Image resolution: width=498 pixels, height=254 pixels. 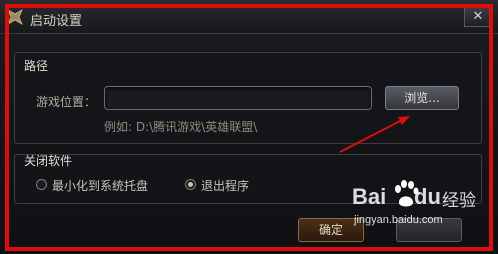 I want to click on close-button: ✕, so click(x=478, y=17).